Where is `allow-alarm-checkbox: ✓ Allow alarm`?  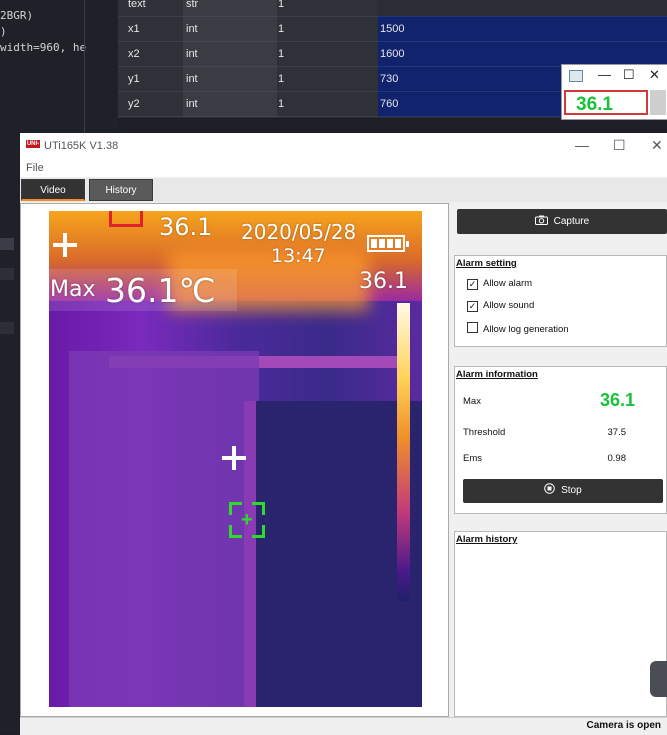 allow-alarm-checkbox: ✓ Allow alarm is located at coordinates (499, 284).